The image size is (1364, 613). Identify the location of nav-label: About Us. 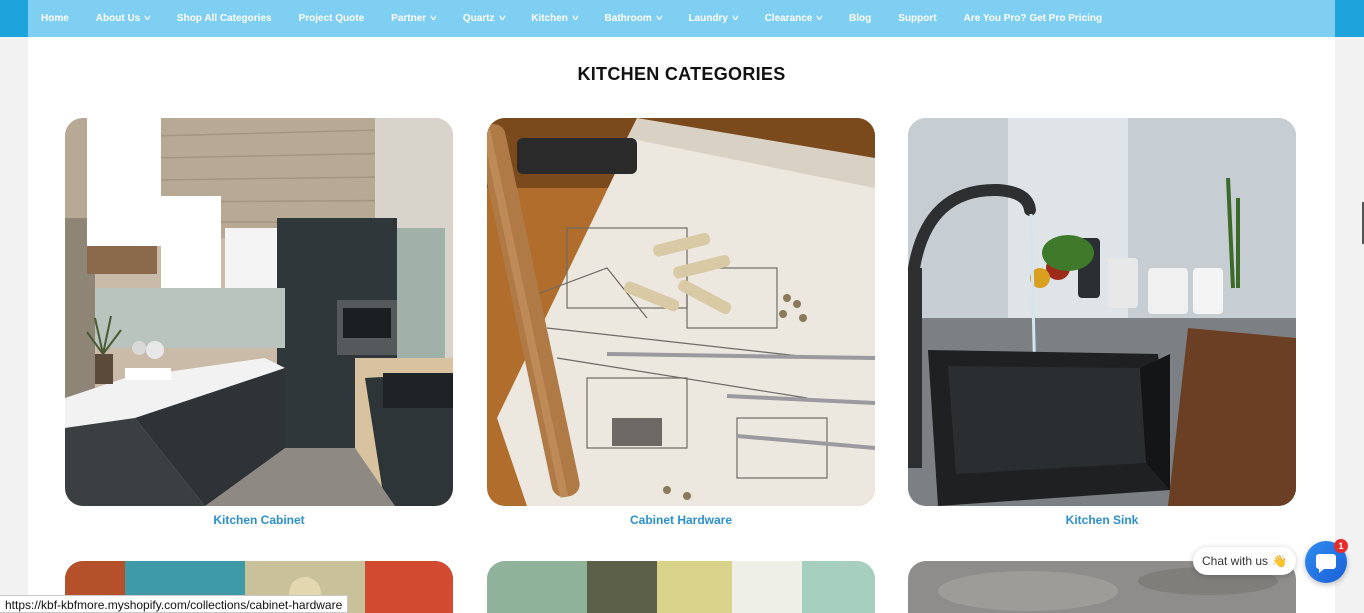
(118, 18).